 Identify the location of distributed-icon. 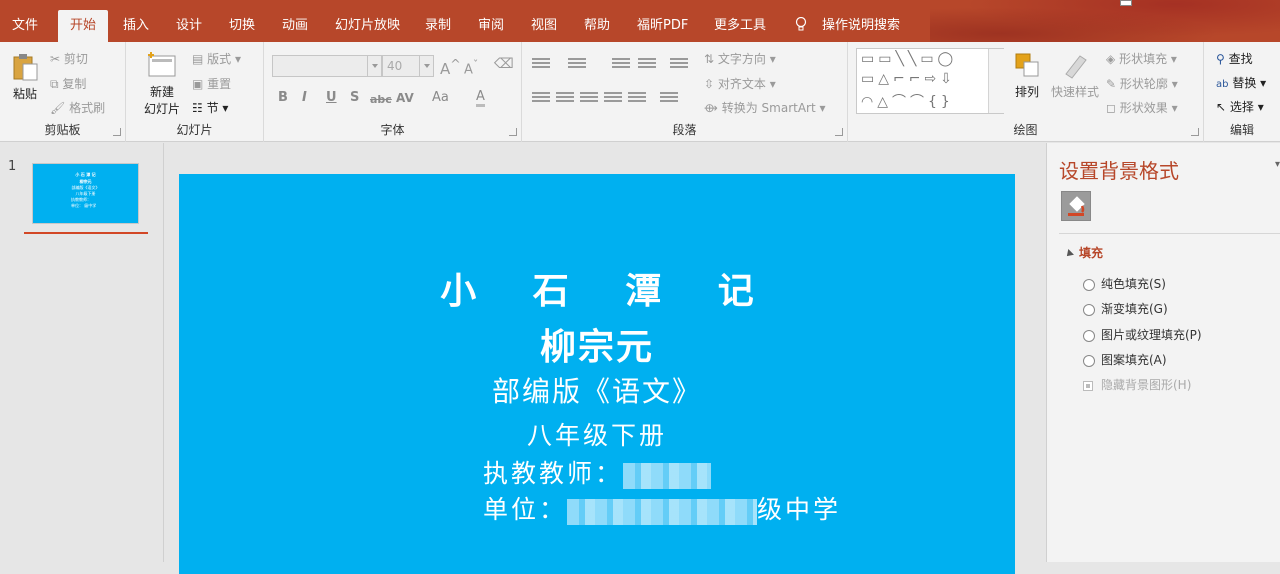
(637, 99).